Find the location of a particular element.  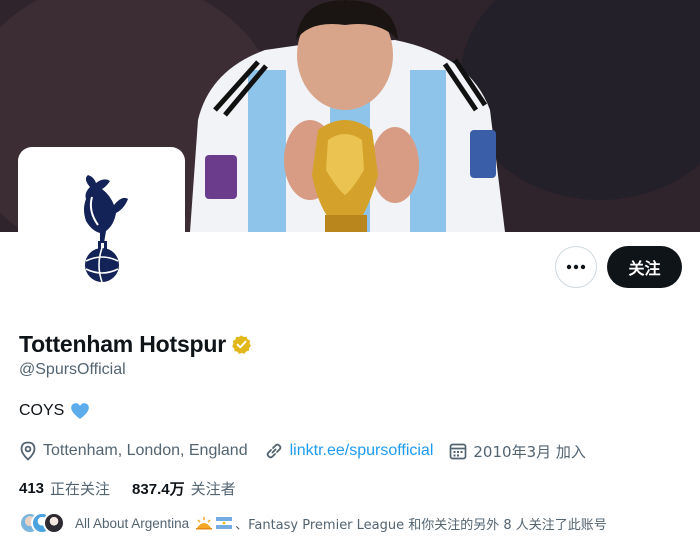

profile-bio-text: COYS is located at coordinates (42, 410).